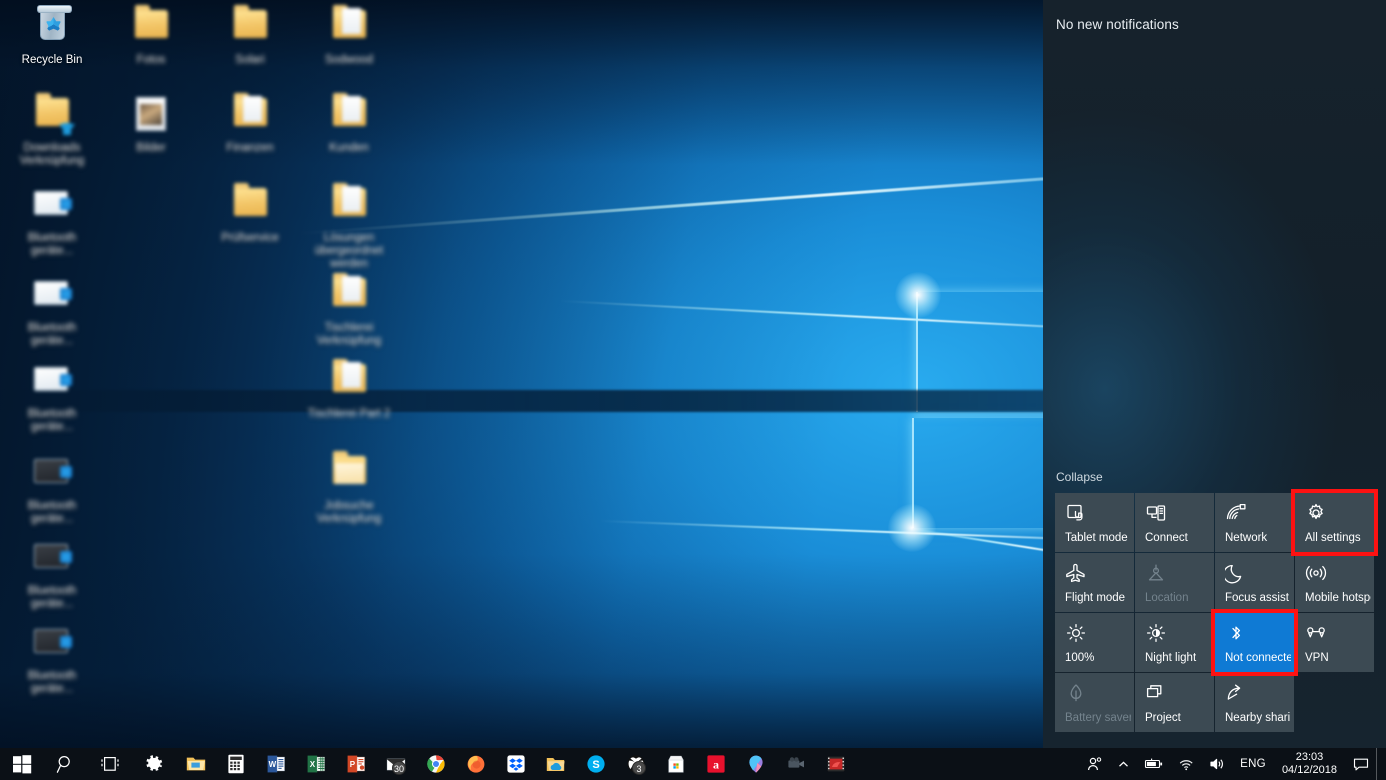 The width and height of the screenshot is (1386, 780). Describe the element at coordinates (52, 115) in the screenshot. I see `folder-download-icon` at that location.